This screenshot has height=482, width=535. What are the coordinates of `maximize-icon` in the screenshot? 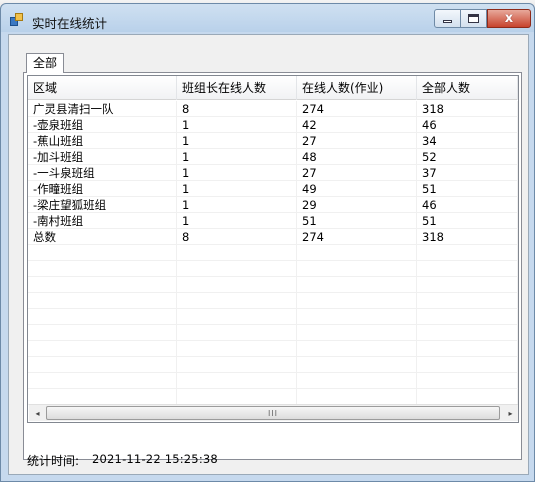 It's located at (473, 18).